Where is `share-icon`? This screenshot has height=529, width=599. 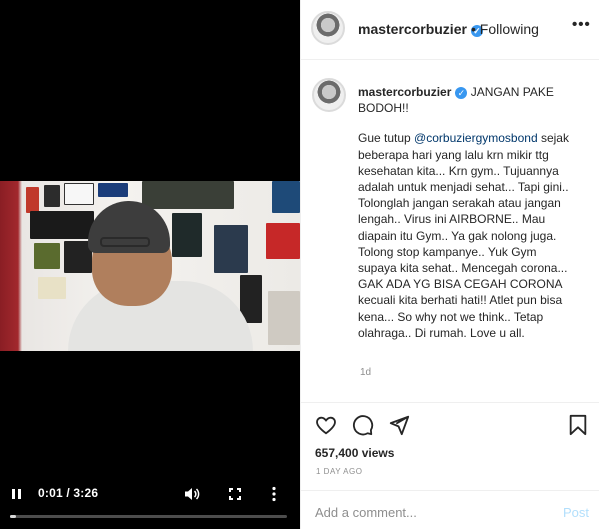
share-icon is located at coordinates (399, 425).